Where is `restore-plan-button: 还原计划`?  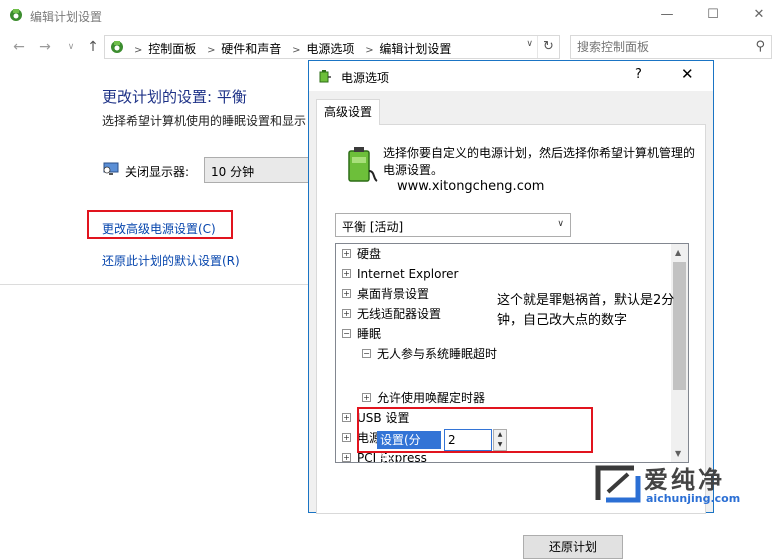 restore-plan-button: 还原计划 is located at coordinates (573, 547).